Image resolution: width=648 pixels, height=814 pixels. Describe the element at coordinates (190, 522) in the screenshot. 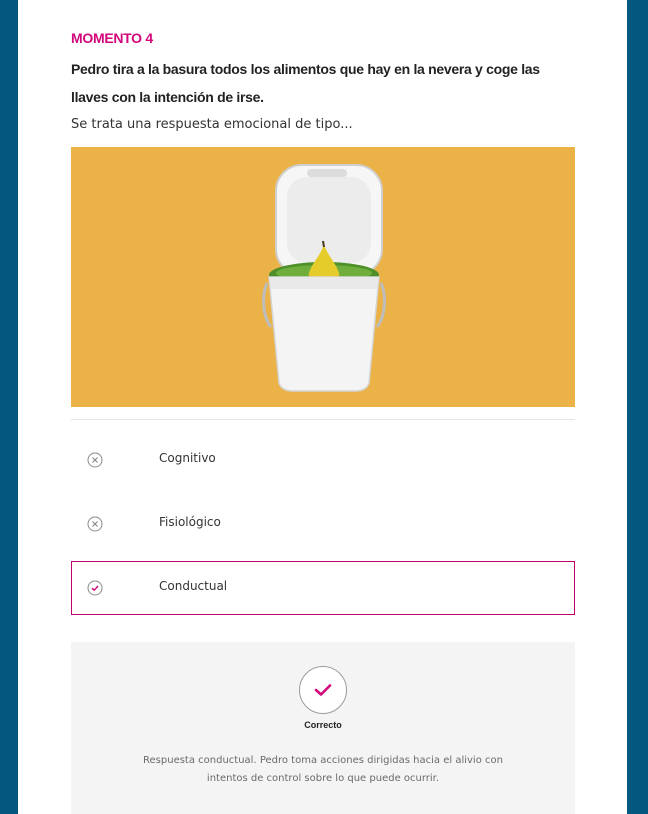

I see `option-label: Fisiológico` at that location.